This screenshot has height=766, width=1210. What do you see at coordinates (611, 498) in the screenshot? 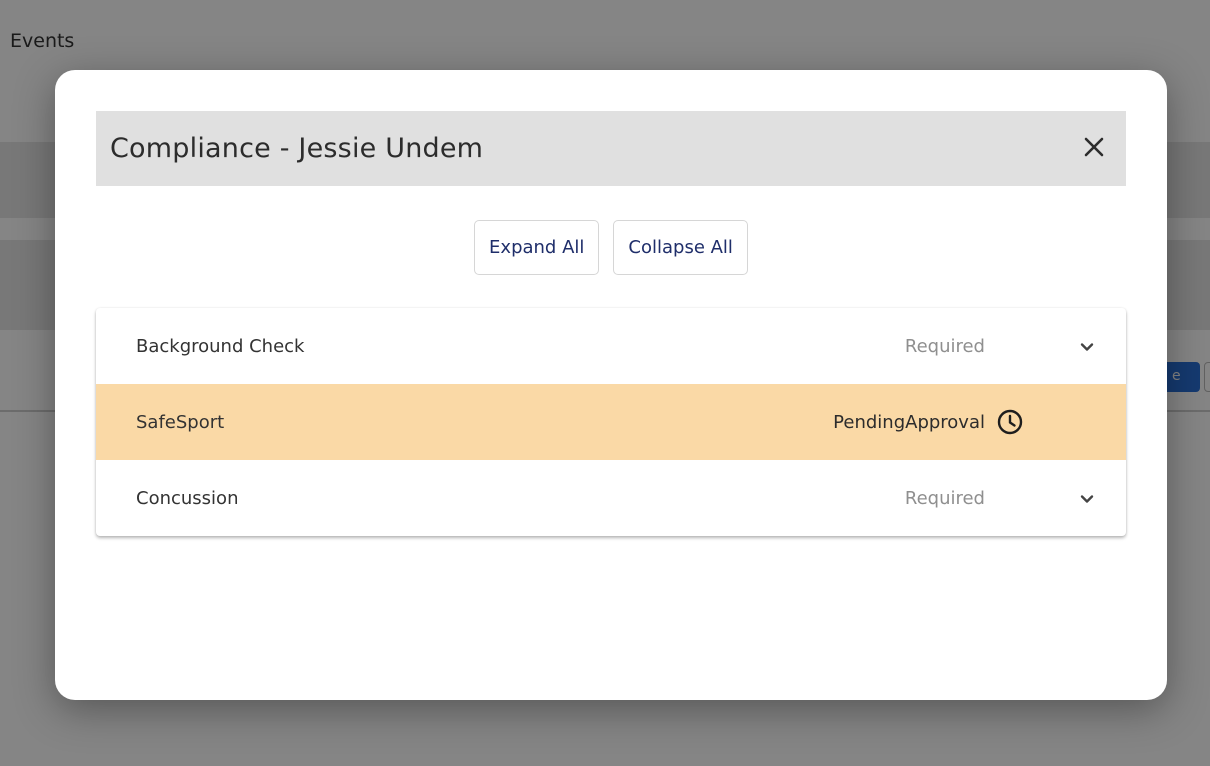
I see `compliance-item-concussion: Concussion Required` at bounding box center [611, 498].